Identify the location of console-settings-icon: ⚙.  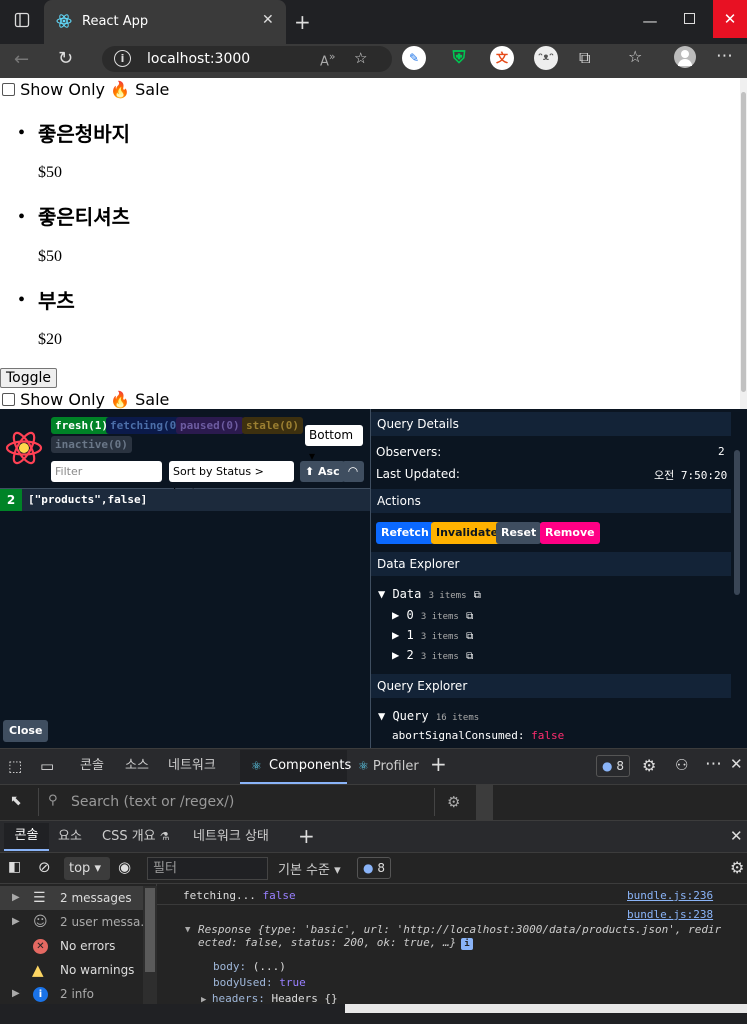
(737, 867).